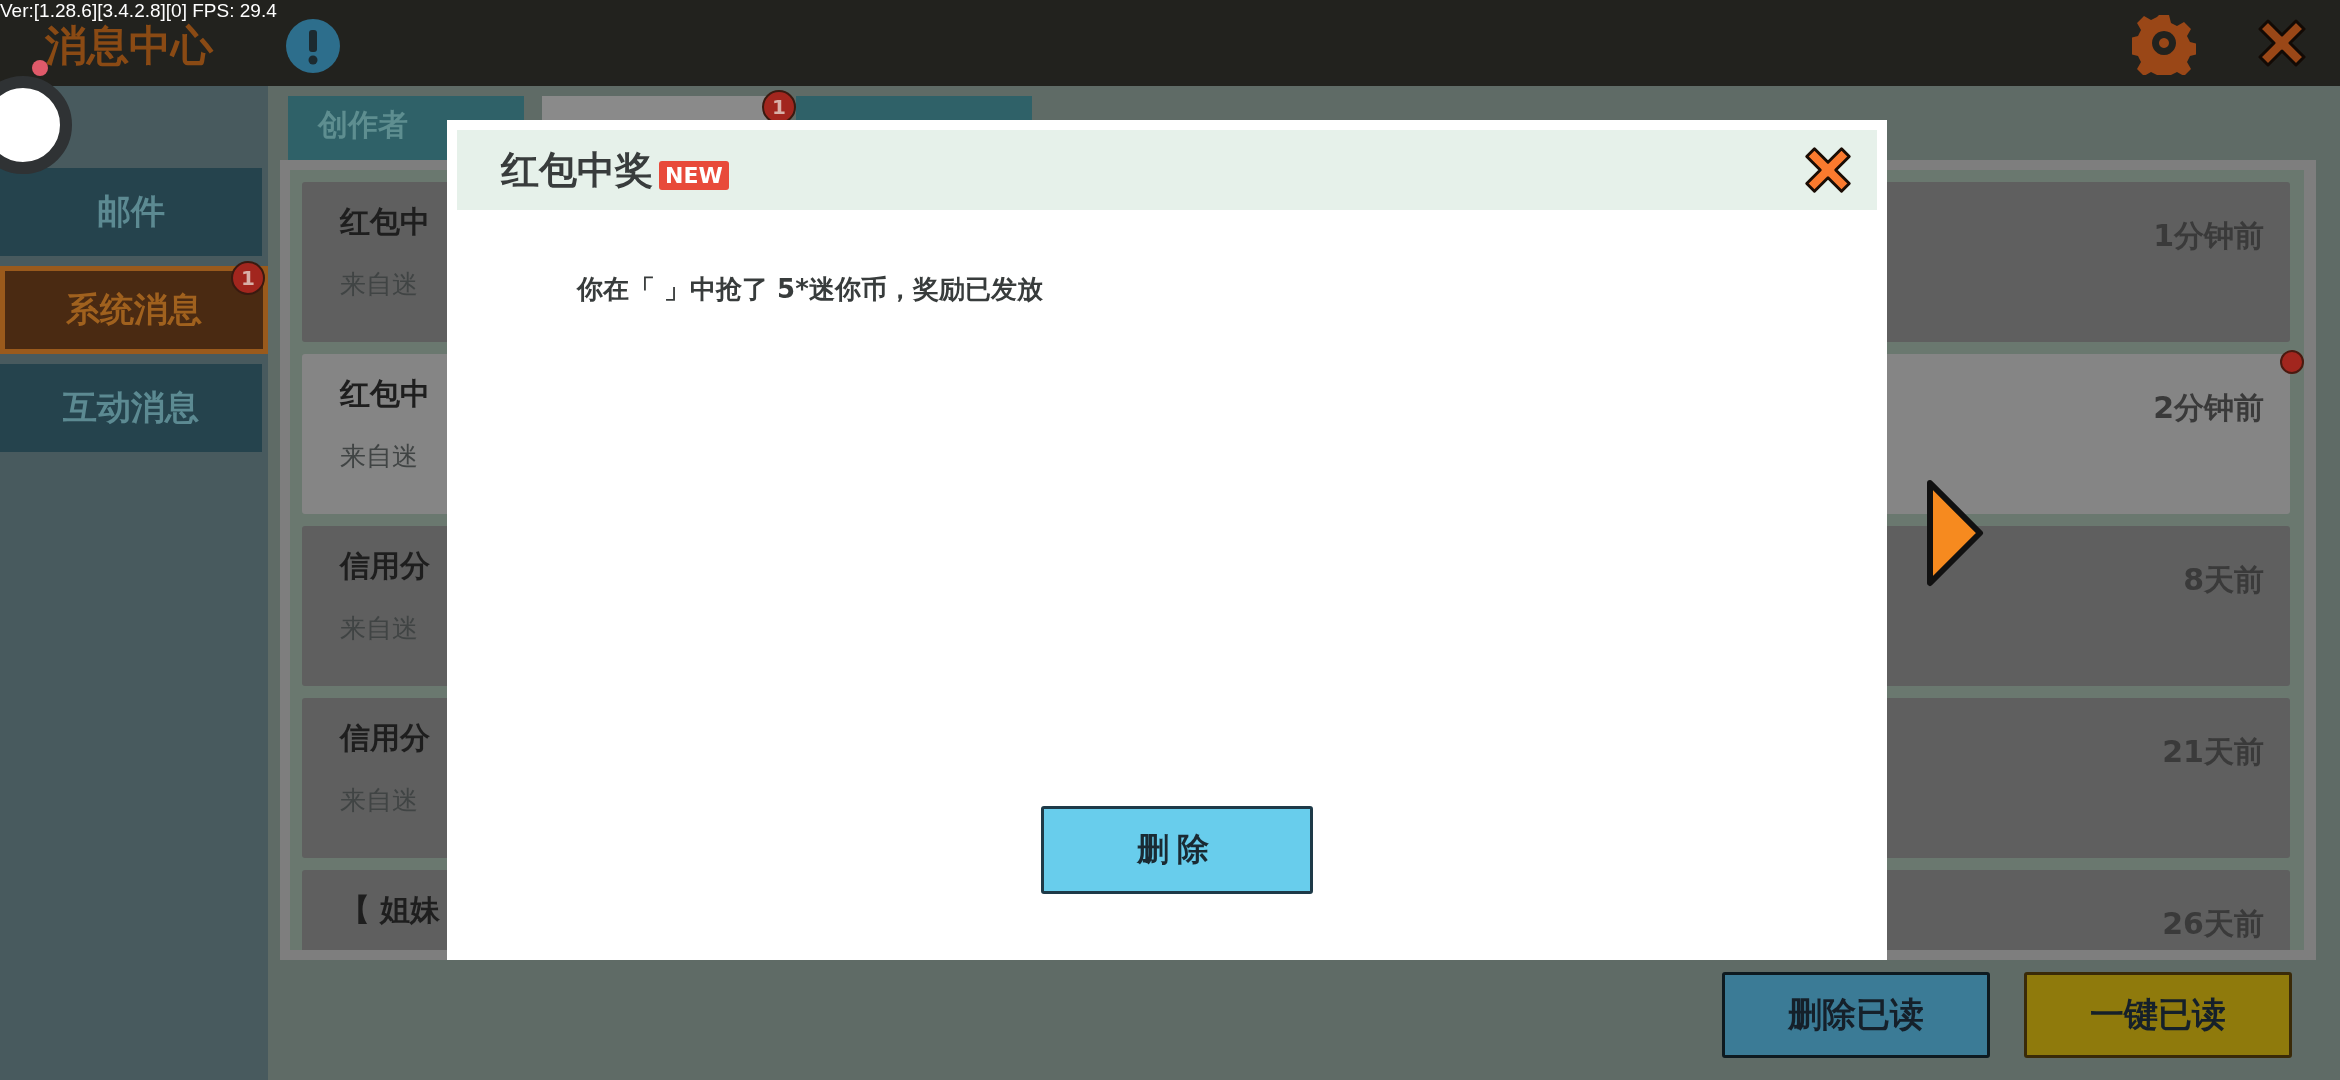 The image size is (2340, 1080). I want to click on page-title: 消息中心, so click(129, 46).